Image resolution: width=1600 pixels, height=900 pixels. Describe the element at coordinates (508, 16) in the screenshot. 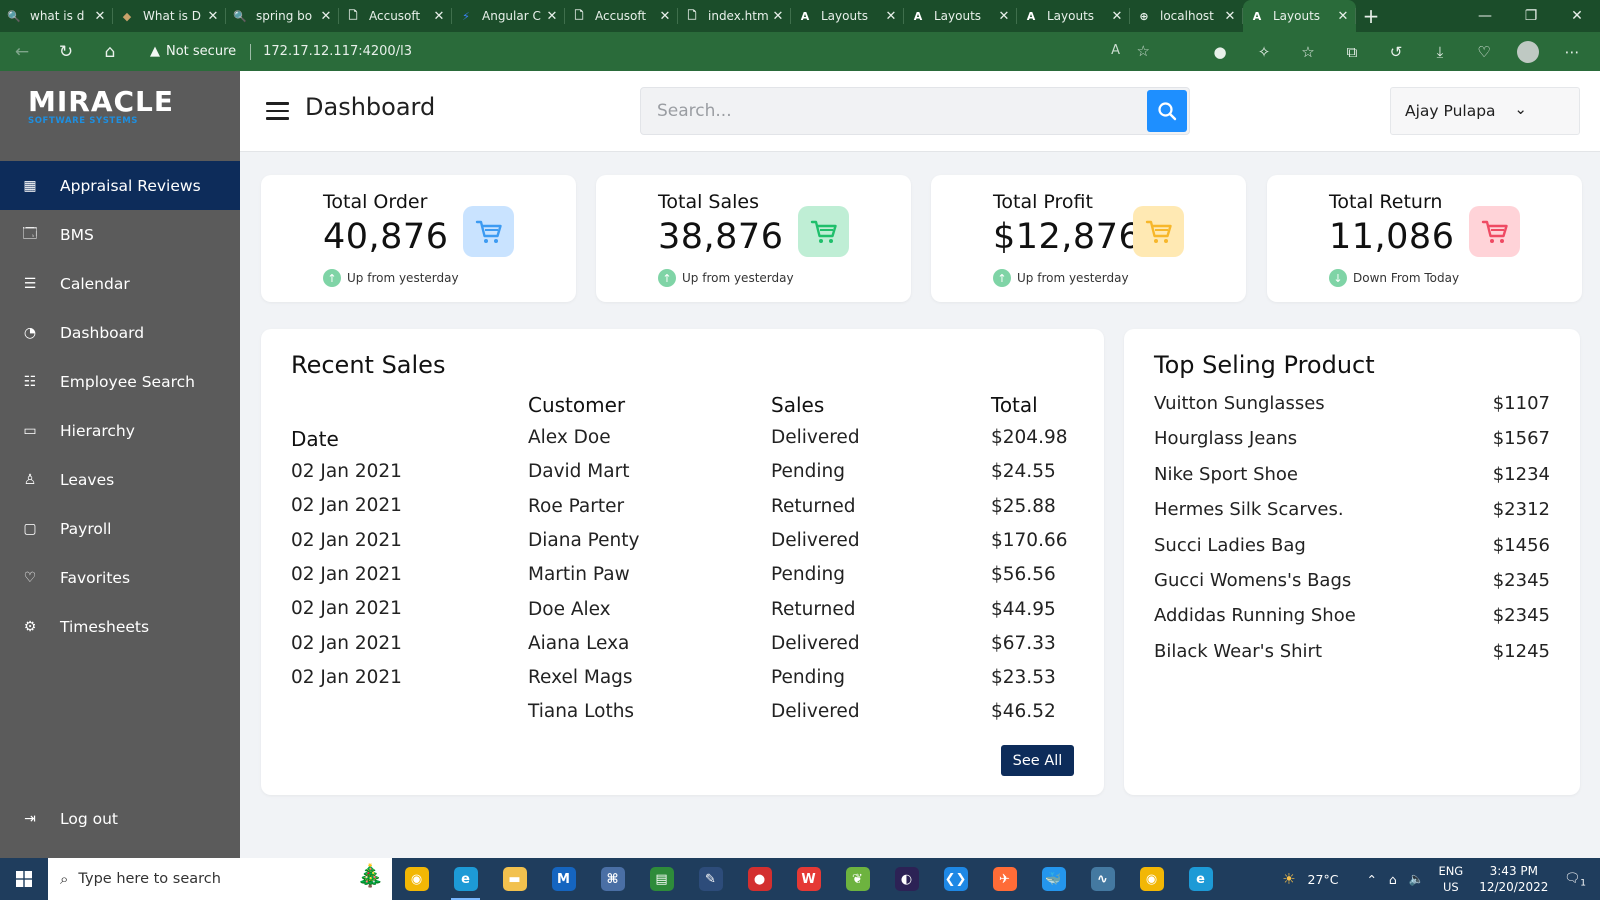

I see `browser-tab: ⚡ Angular C ✕` at that location.